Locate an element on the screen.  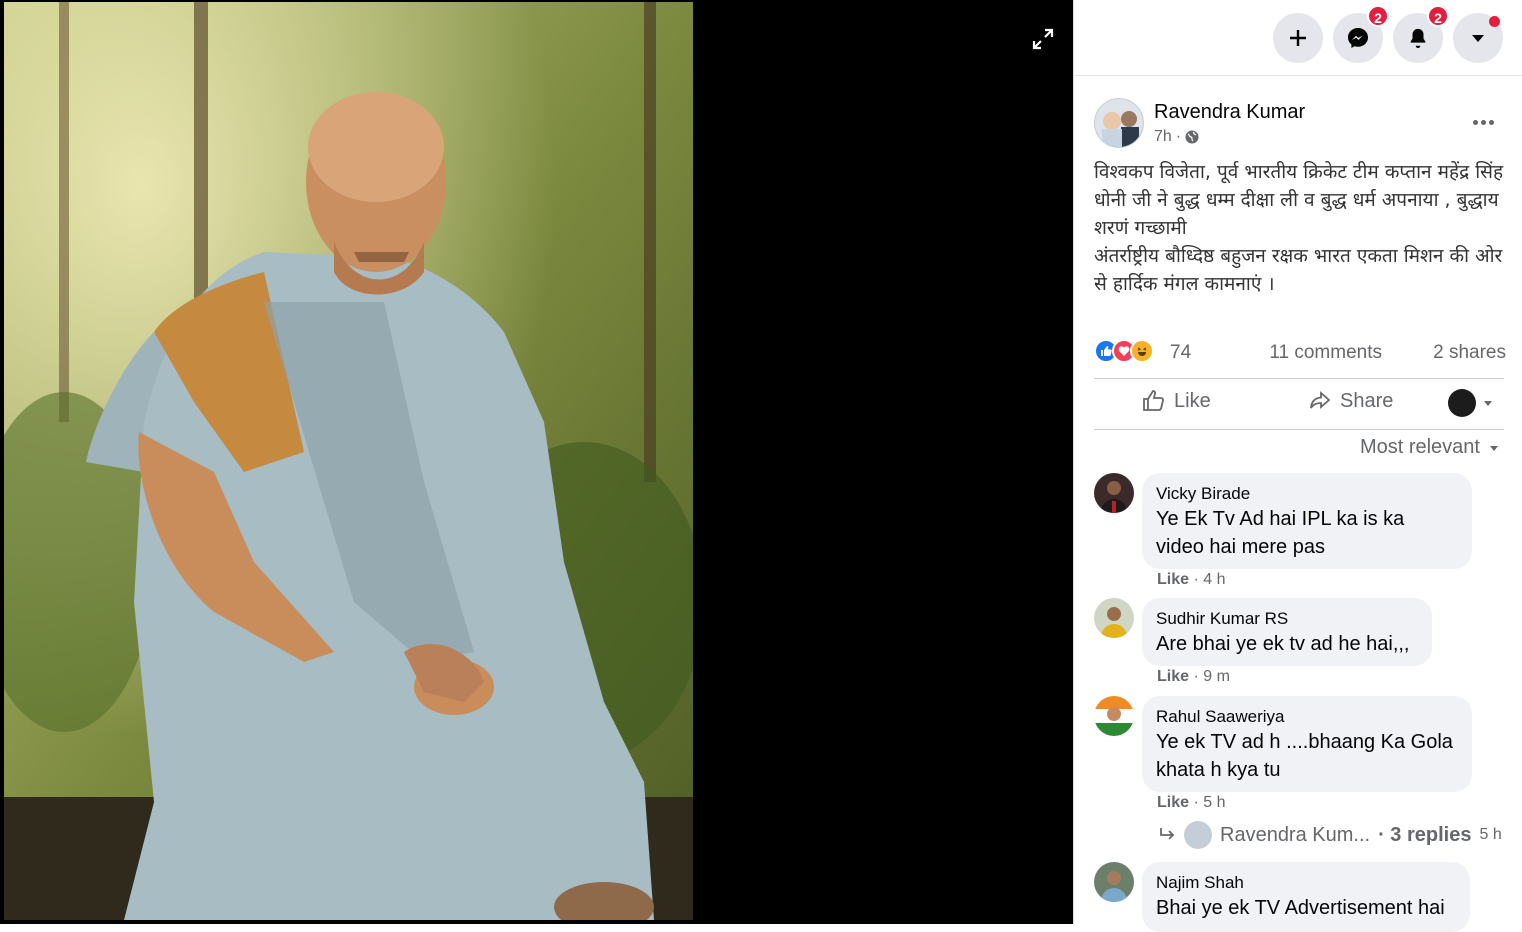
view-replies-link: Ravendra Kum... · 3 replies 5 h is located at coordinates (1338, 835).